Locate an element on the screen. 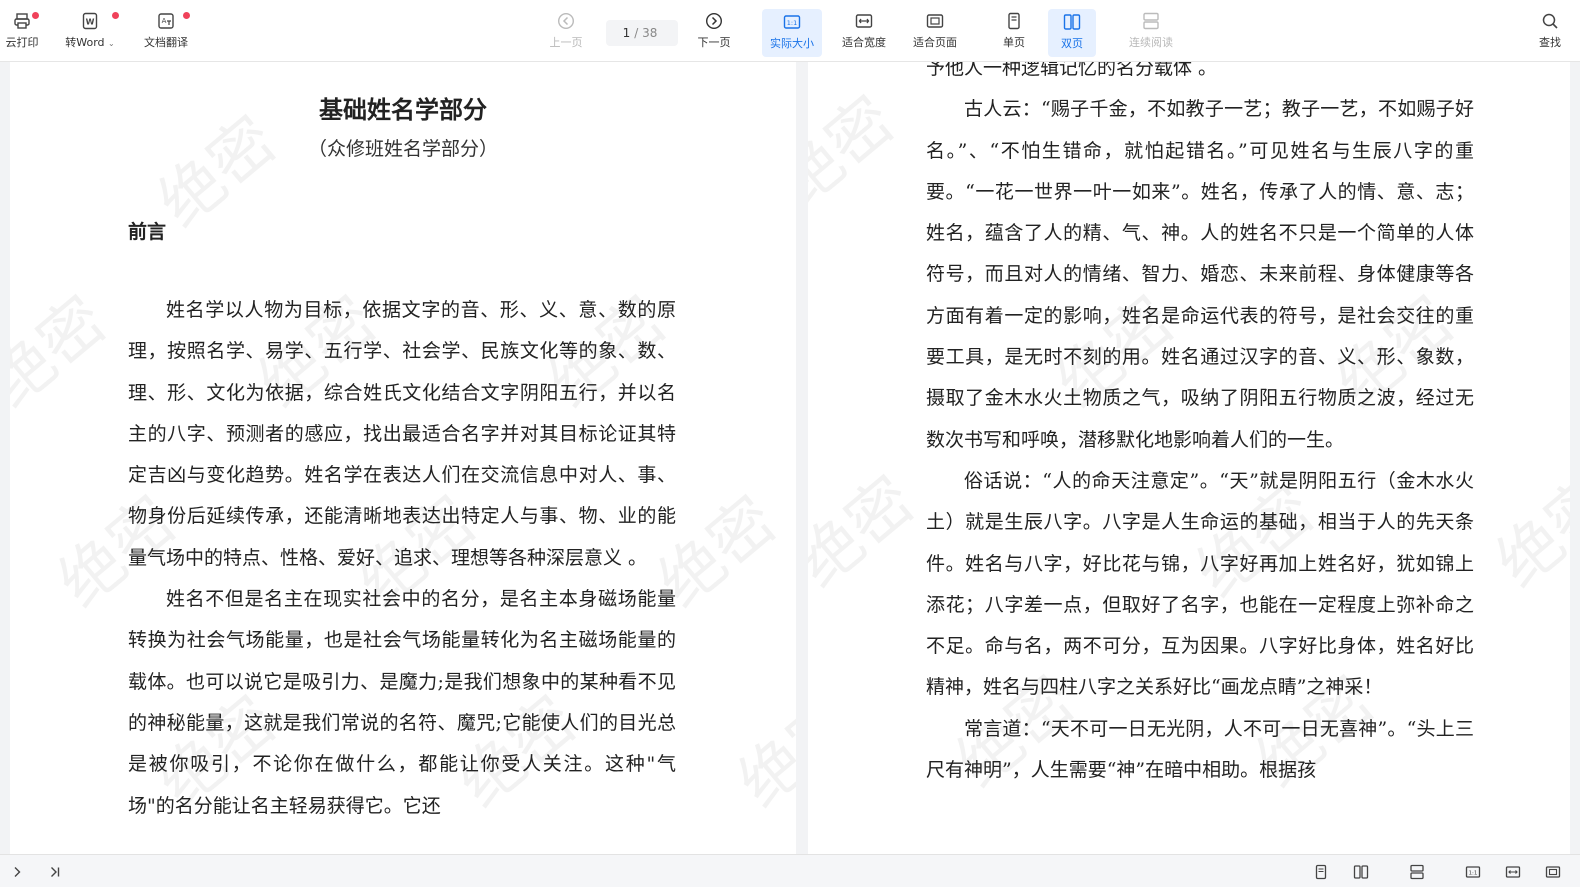 The height and width of the screenshot is (887, 1580). section-heading: 前言 is located at coordinates (147, 232).